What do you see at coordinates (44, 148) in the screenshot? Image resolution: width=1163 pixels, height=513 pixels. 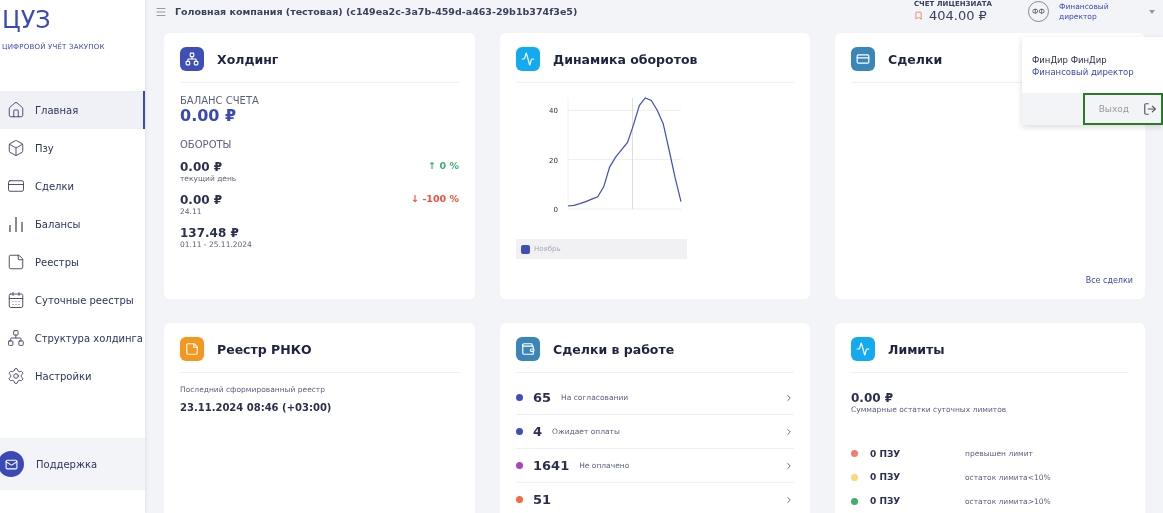 I see `sidebar-label: Пзу` at bounding box center [44, 148].